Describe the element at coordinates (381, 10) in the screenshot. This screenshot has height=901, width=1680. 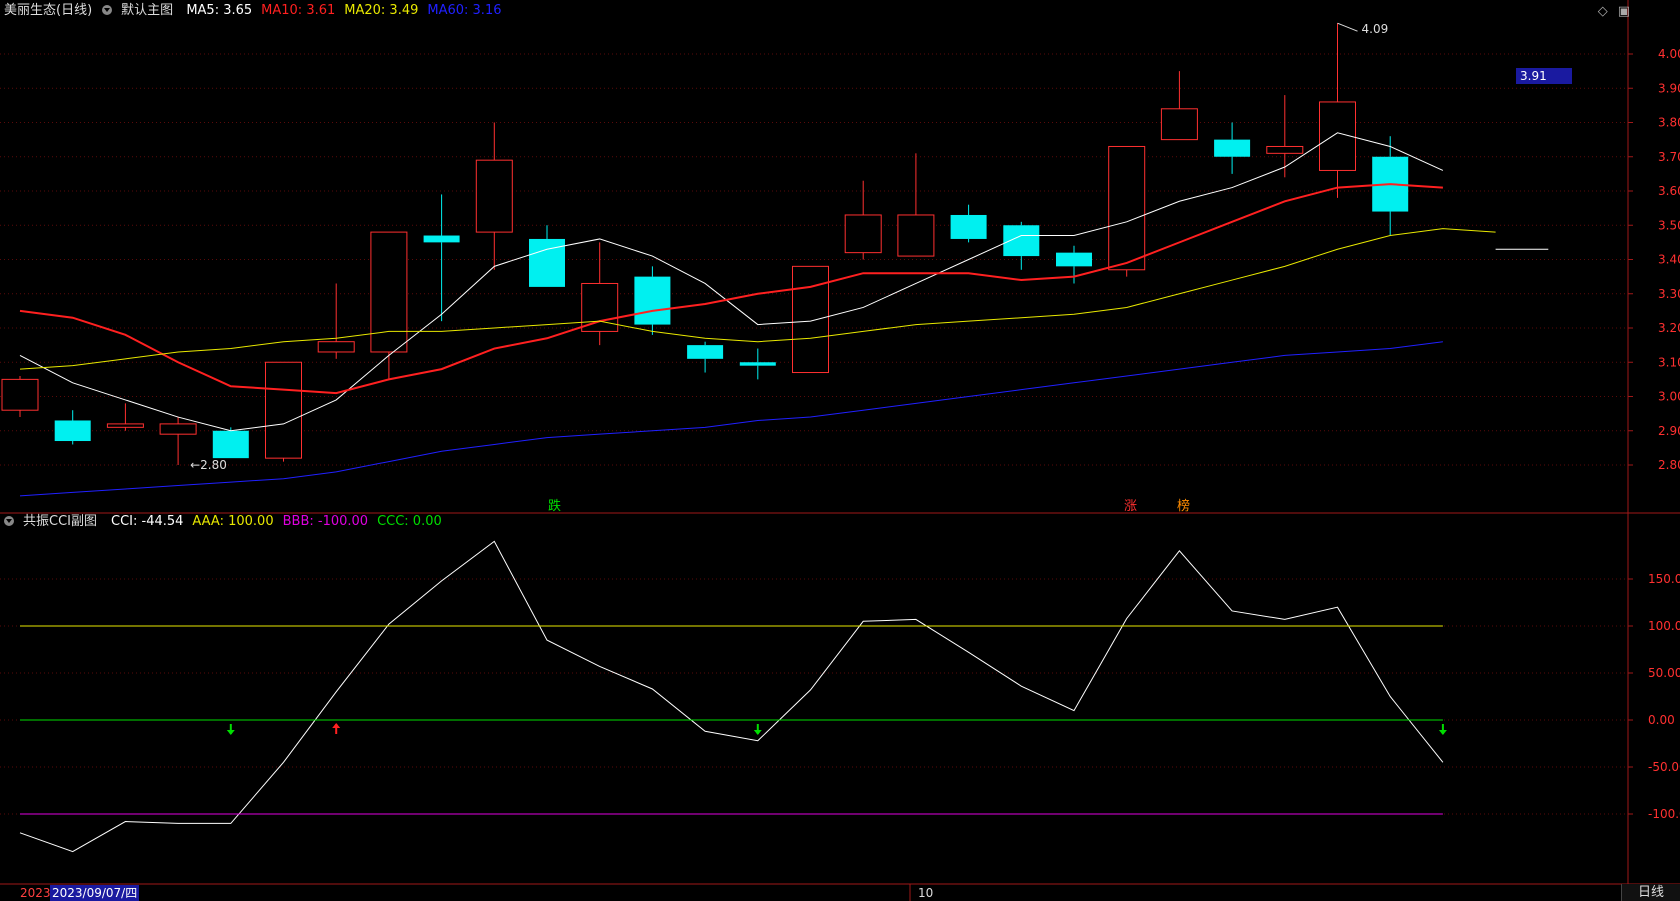
I see `ma20-label: MA20: 3.49` at that location.